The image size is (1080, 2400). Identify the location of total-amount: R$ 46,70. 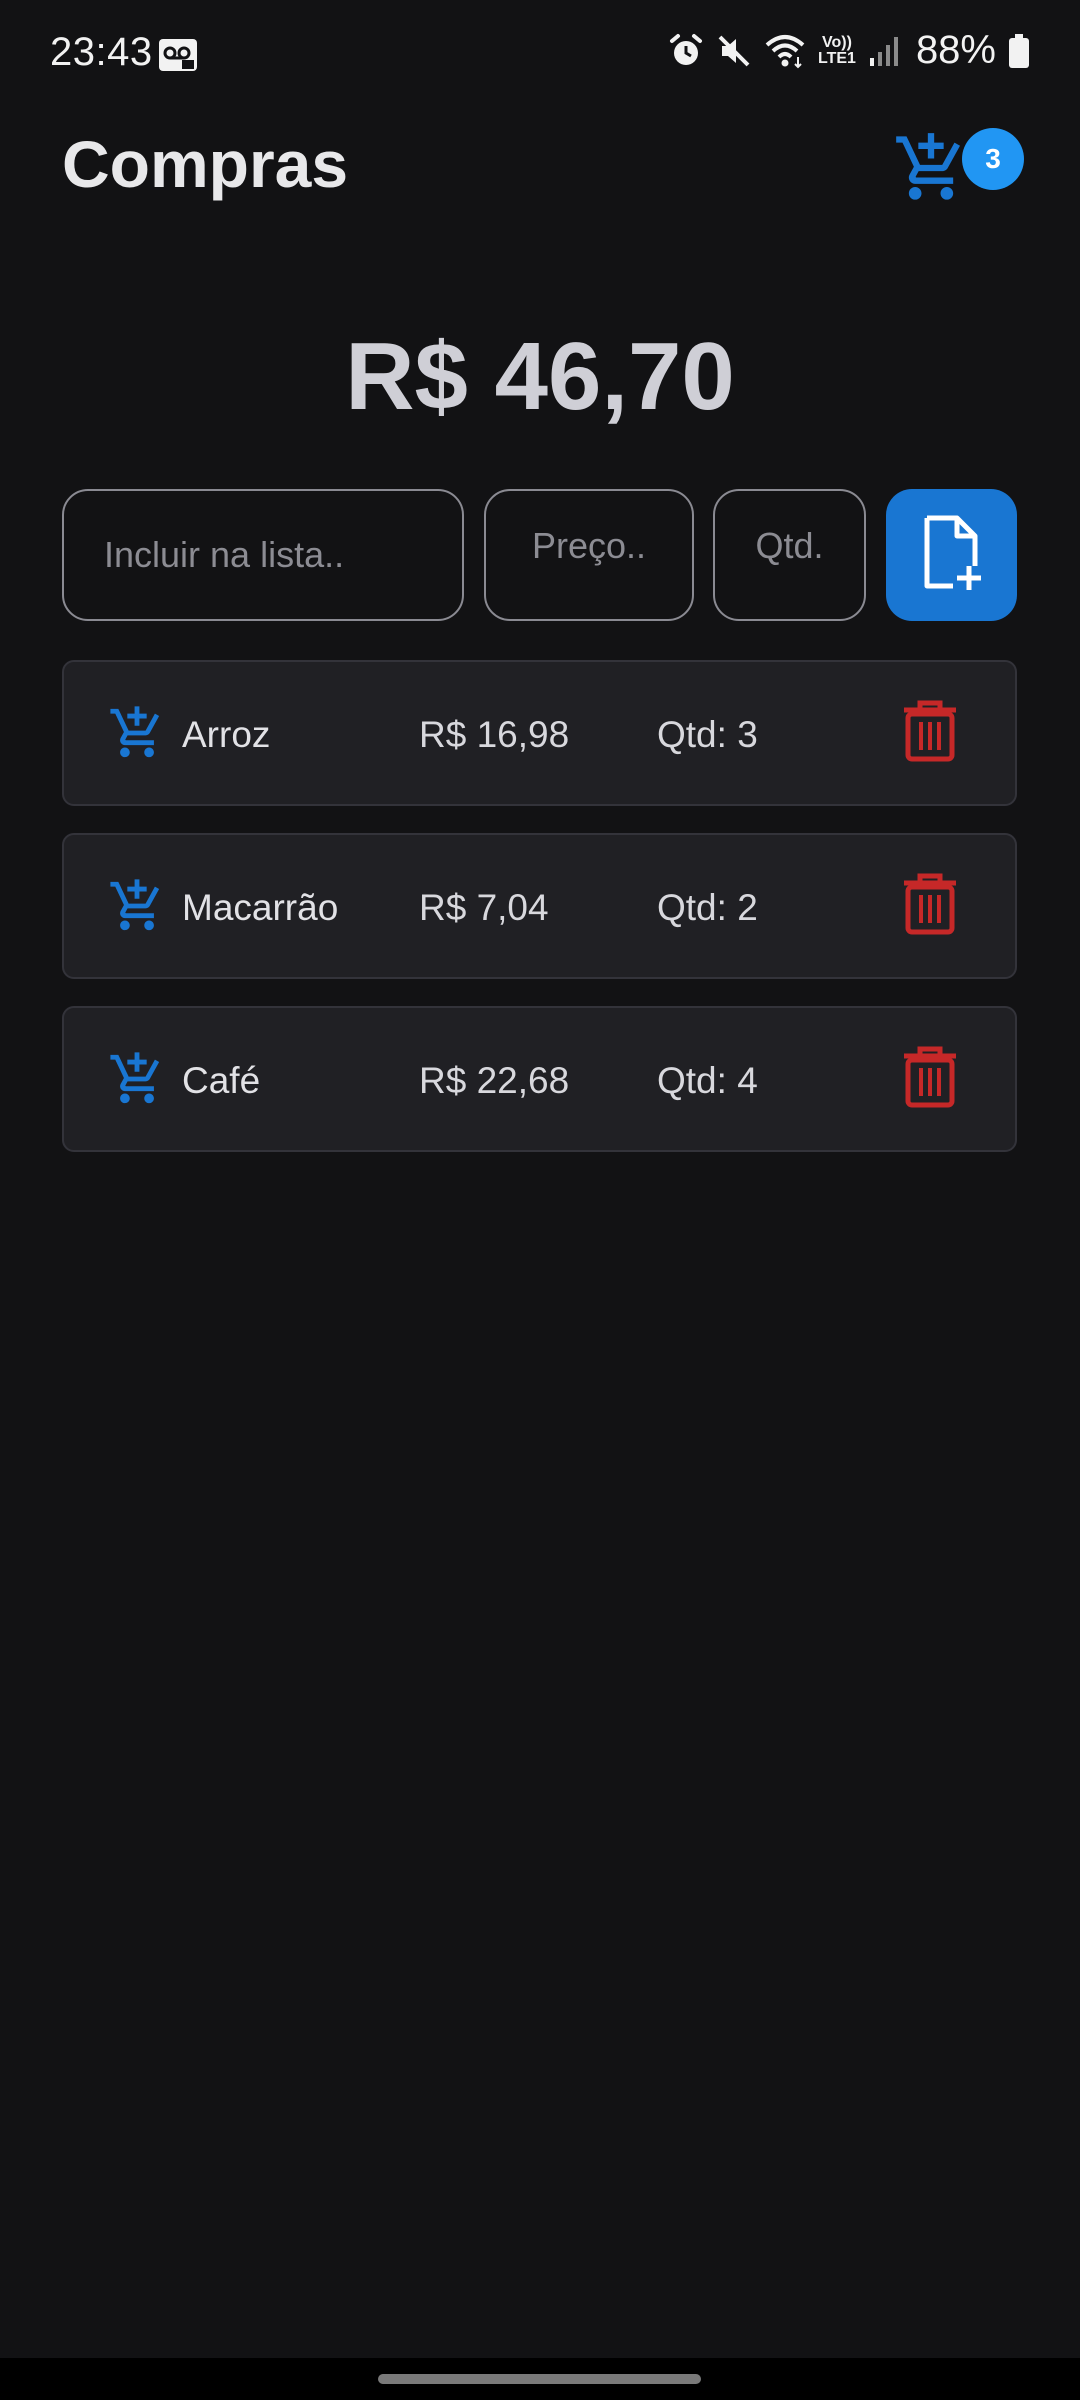
(540, 376).